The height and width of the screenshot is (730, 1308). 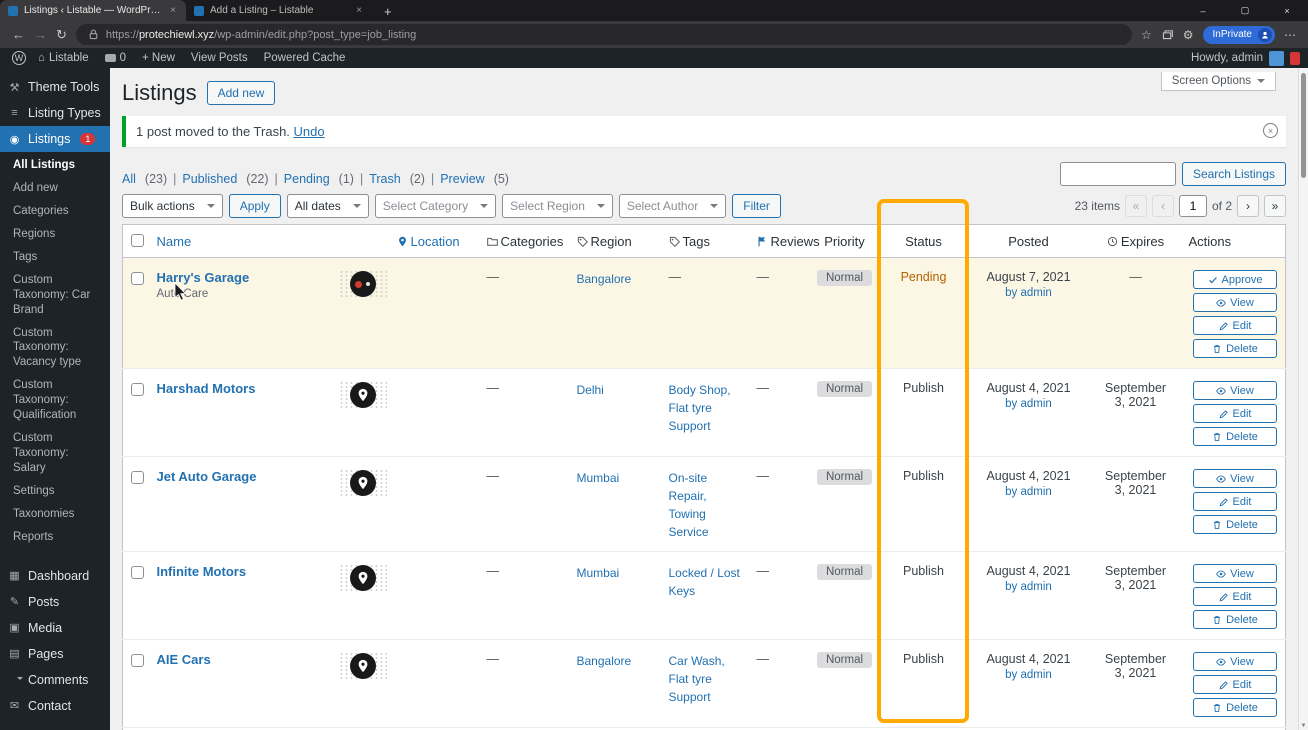 I want to click on tab-listings: Listings ‹ Listable — WordPress ×, so click(x=93, y=10).